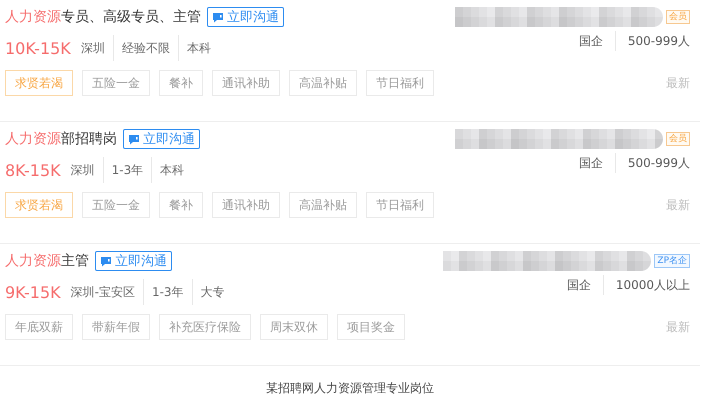 This screenshot has height=418, width=726. I want to click on company-info: 10000人以上, so click(646, 285).